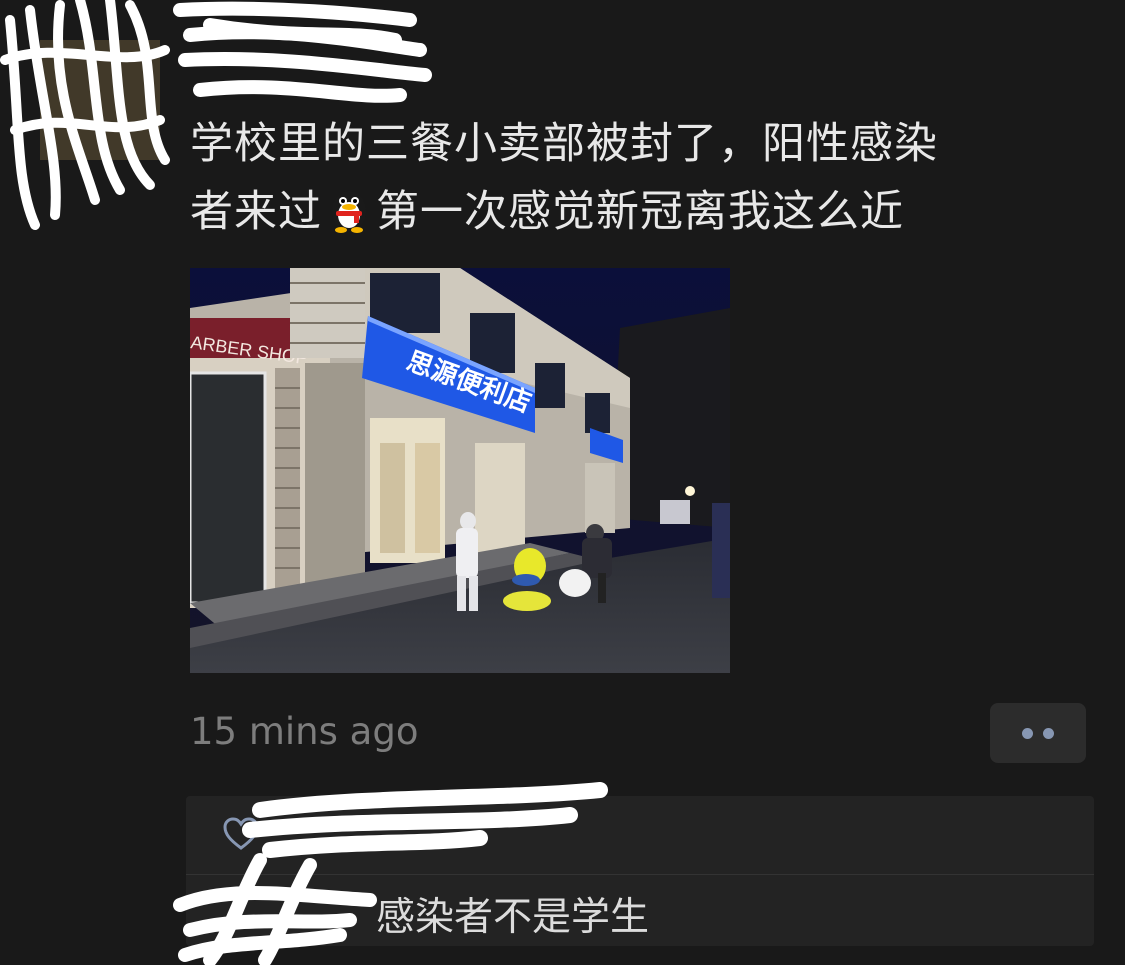 This screenshot has height=965, width=1125. Describe the element at coordinates (241, 833) in the screenshot. I see `heart-icon` at that location.